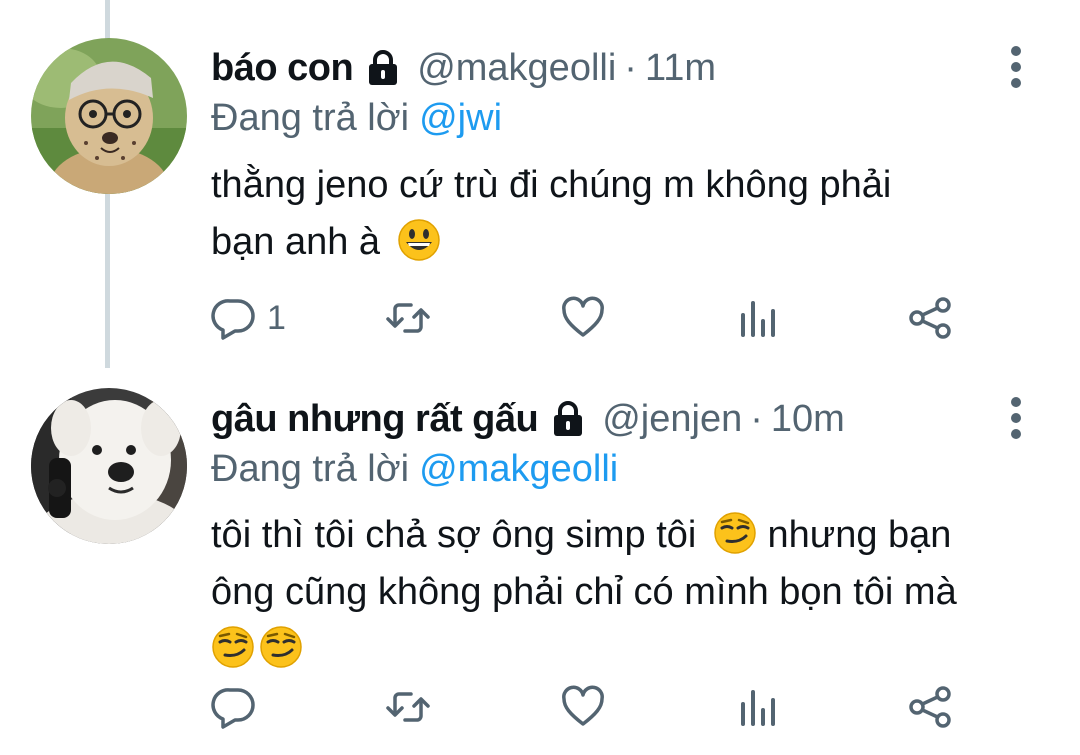 The width and height of the screenshot is (1080, 755). What do you see at coordinates (276, 317) in the screenshot?
I see `reply-count: 1` at bounding box center [276, 317].